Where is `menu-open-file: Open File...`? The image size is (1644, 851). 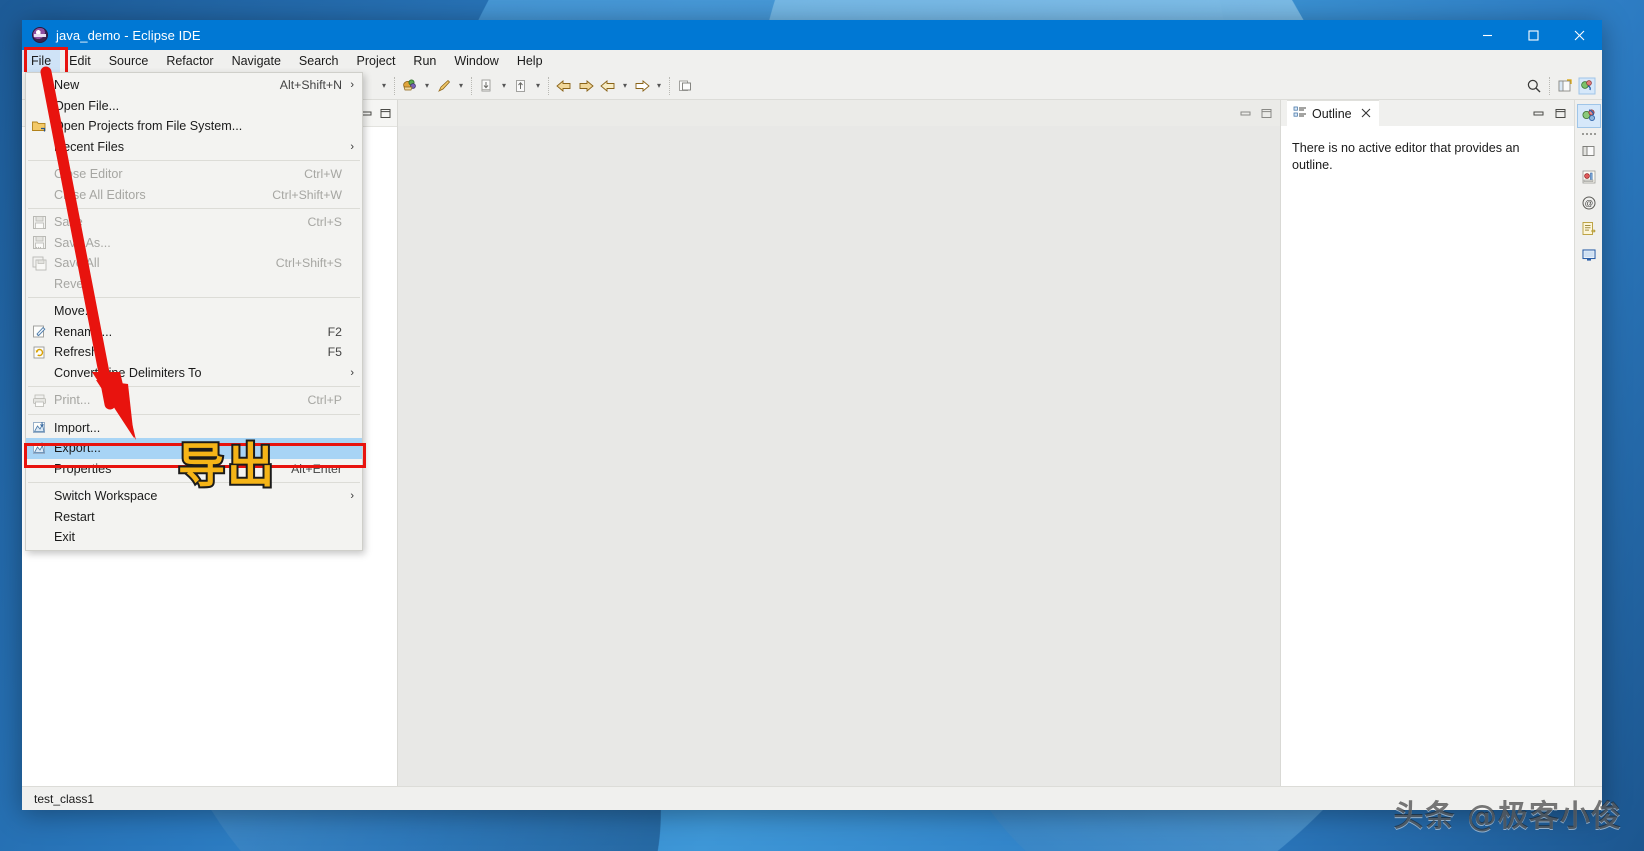
menu-open-file: Open File... is located at coordinates (194, 106).